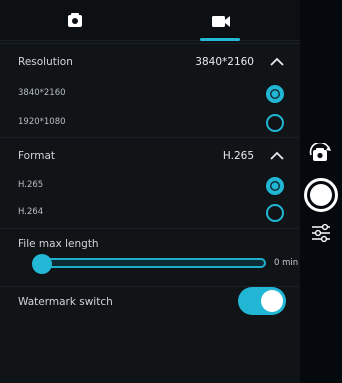 This screenshot has height=383, width=342. Describe the element at coordinates (31, 212) in the screenshot. I see `option-label: H.264` at that location.